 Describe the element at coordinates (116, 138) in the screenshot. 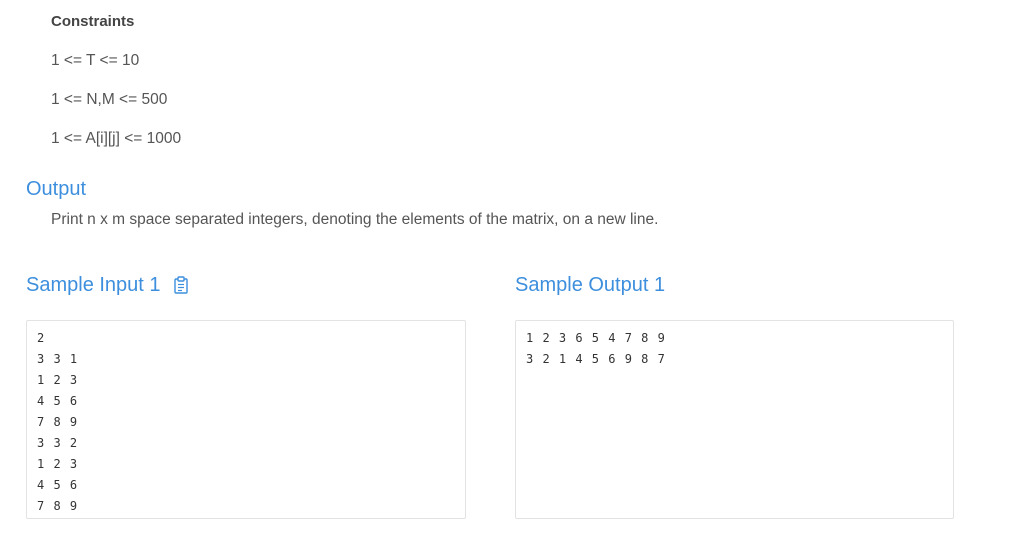

I see `constraint-line: 1 <= A[i][j] <= 1000` at that location.